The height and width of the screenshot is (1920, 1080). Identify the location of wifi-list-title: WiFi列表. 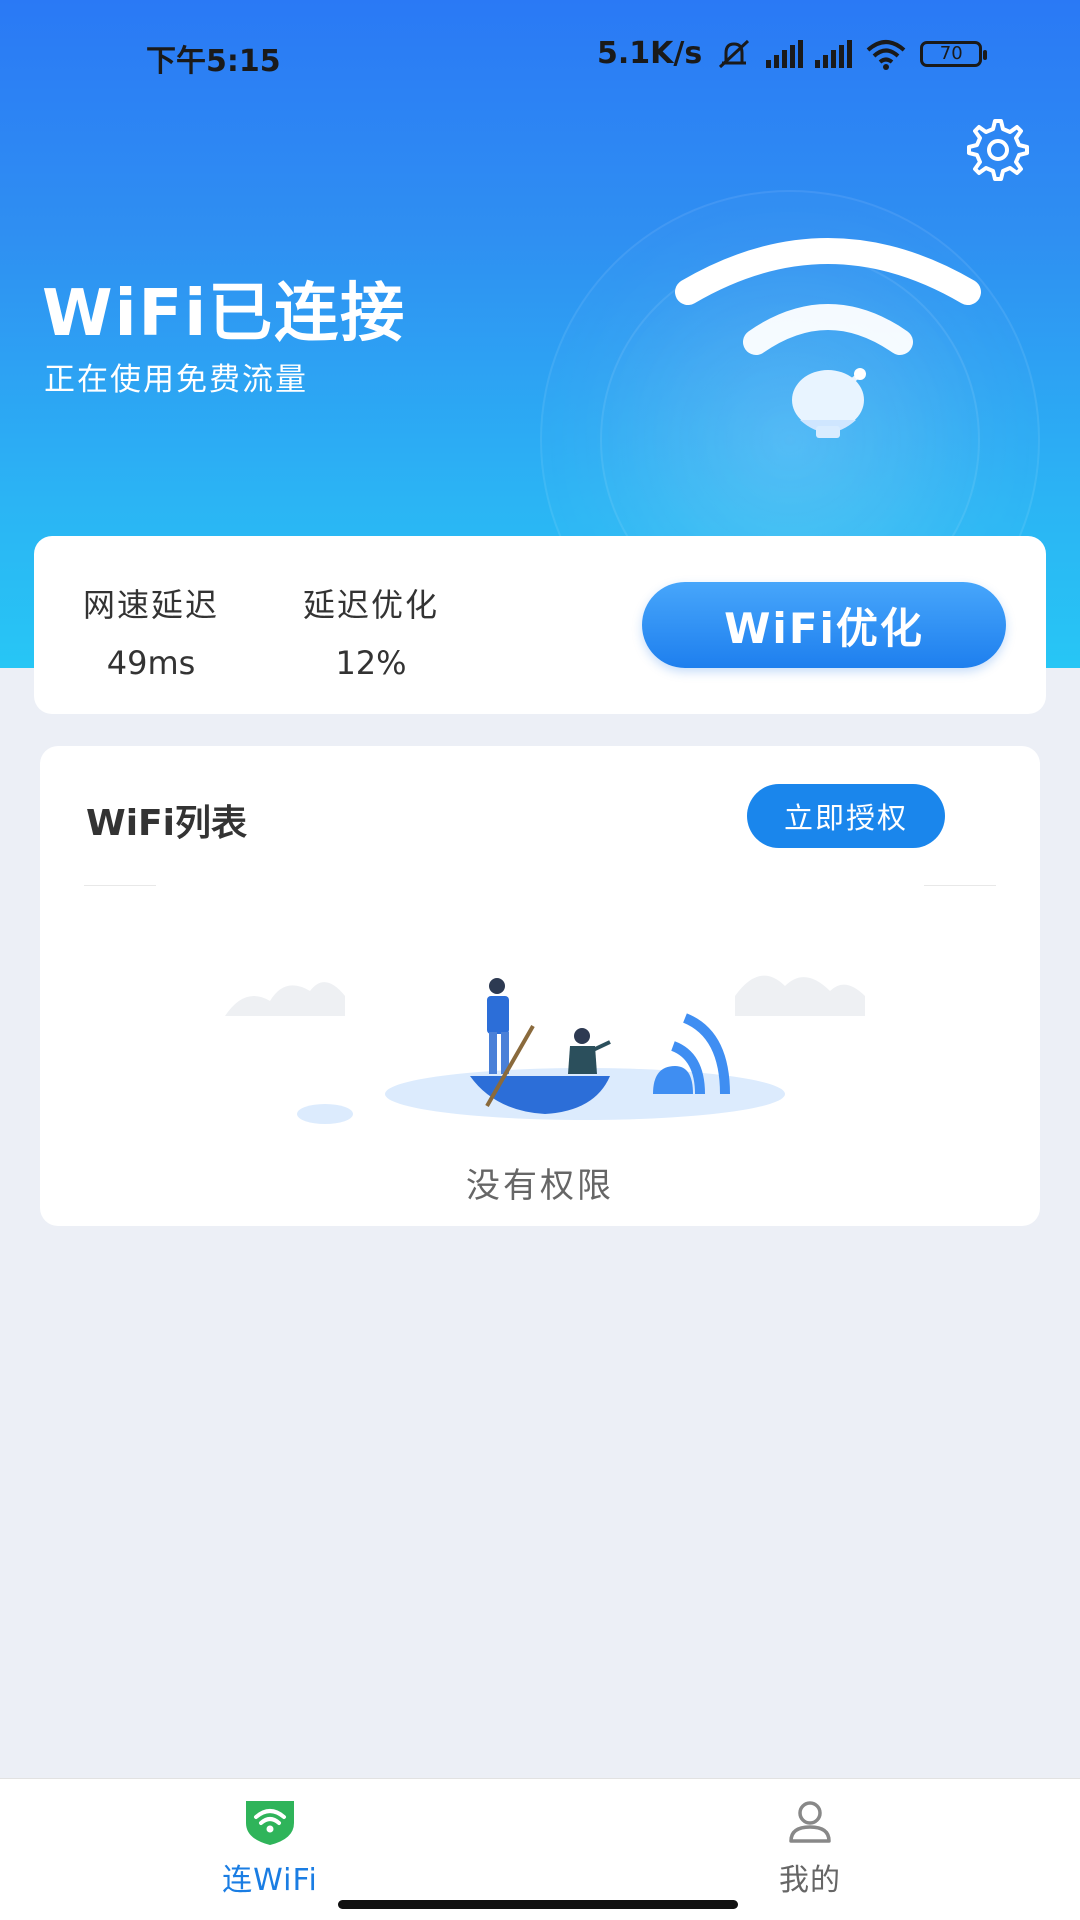
(166, 823).